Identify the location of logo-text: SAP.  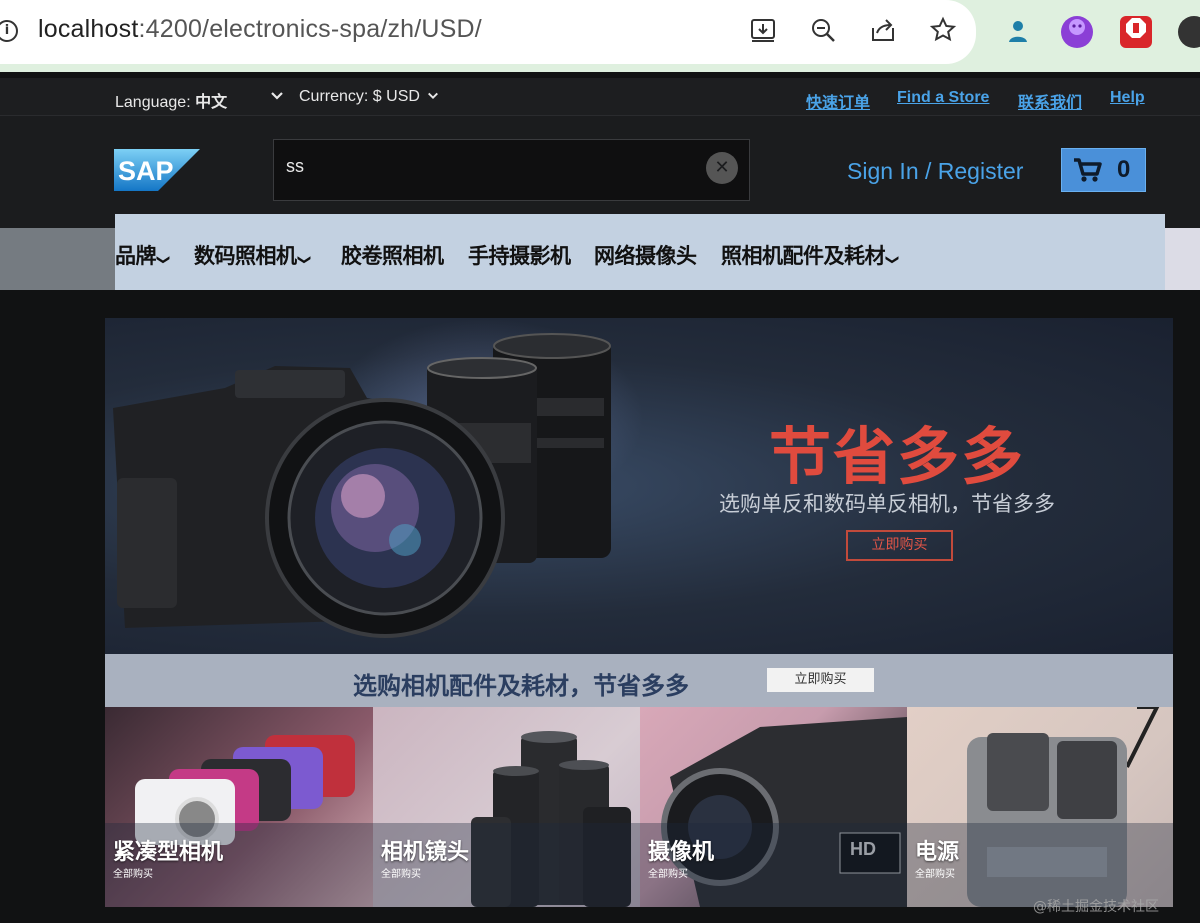
(146, 171).